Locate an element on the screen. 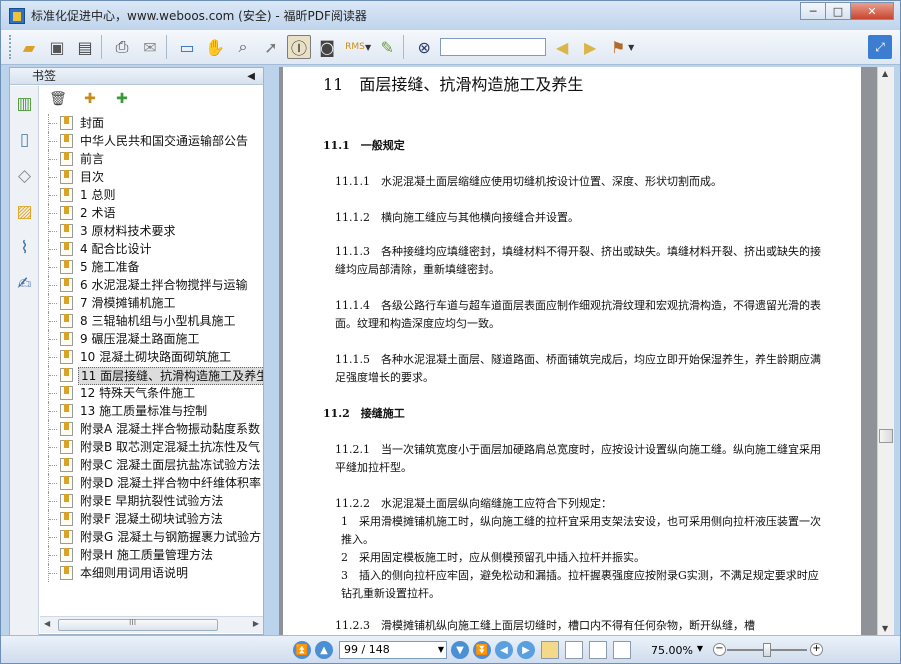 The image size is (901, 664). search-input is located at coordinates (493, 47).